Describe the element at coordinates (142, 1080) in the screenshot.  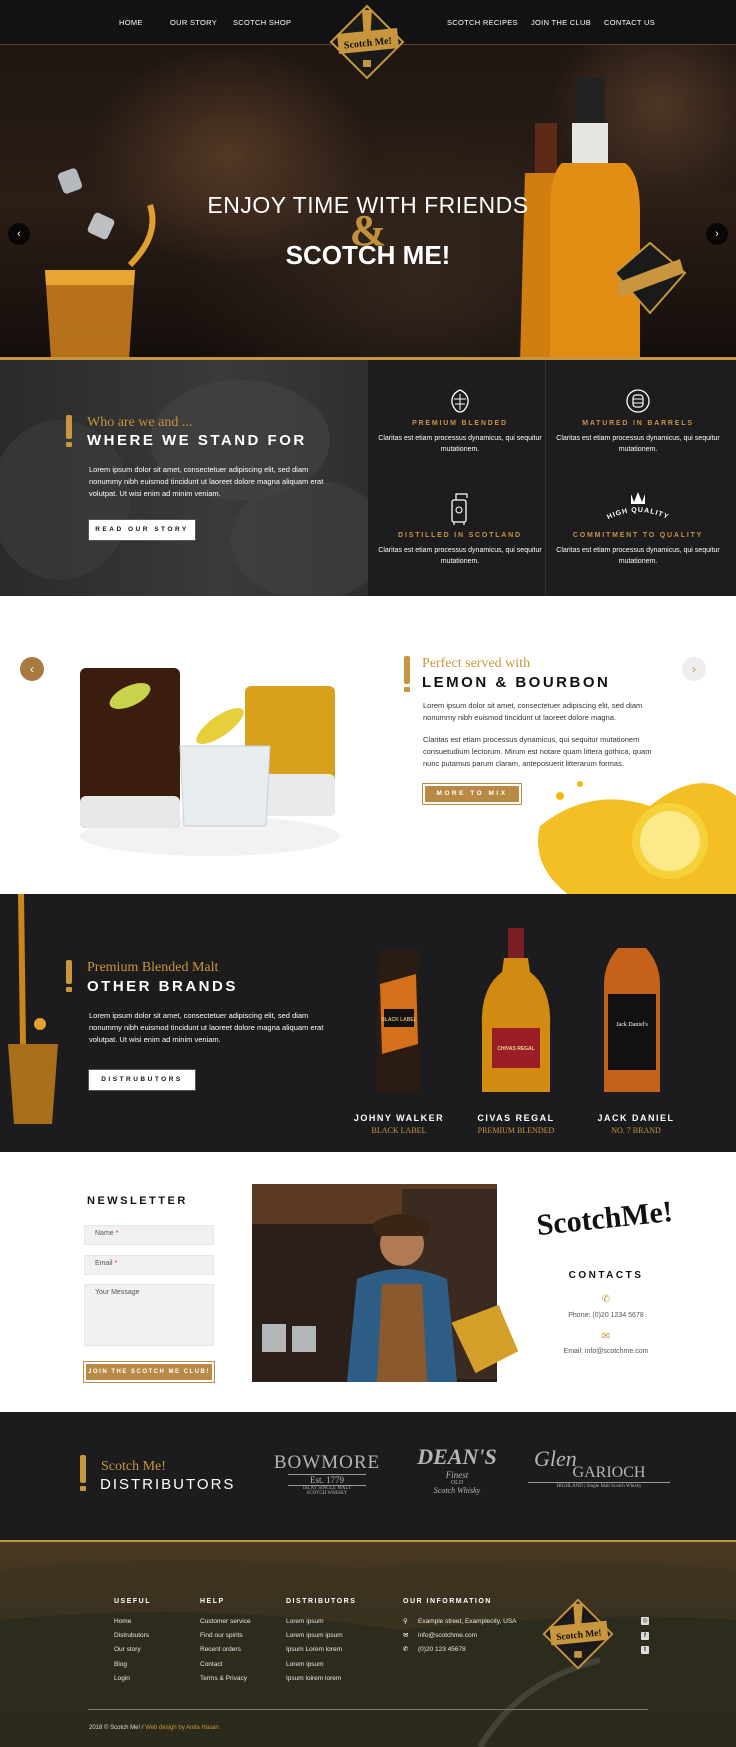
I see `distributors-button: DISTRUBUTORS` at that location.